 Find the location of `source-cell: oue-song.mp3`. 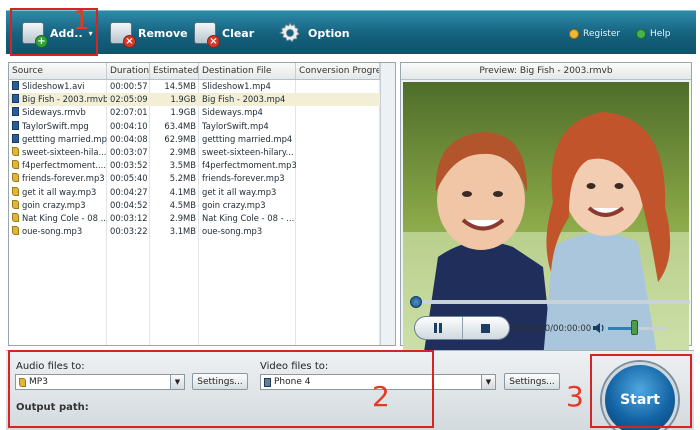

source-cell: oue-song.mp3 is located at coordinates (58, 231).